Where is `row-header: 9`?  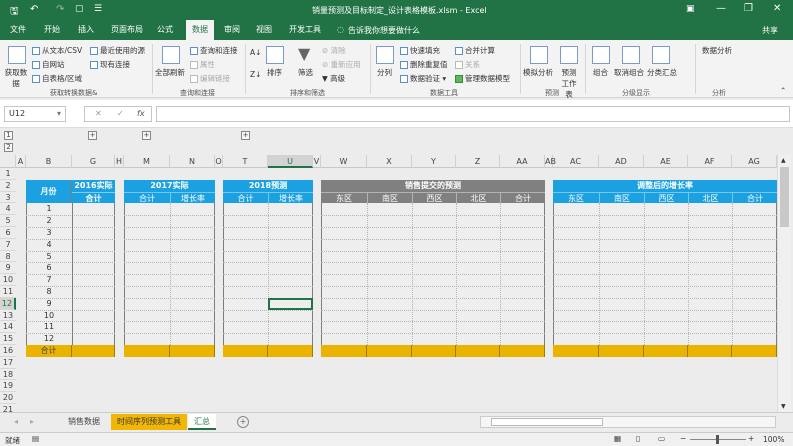
row-header: 9 is located at coordinates (8, 268).